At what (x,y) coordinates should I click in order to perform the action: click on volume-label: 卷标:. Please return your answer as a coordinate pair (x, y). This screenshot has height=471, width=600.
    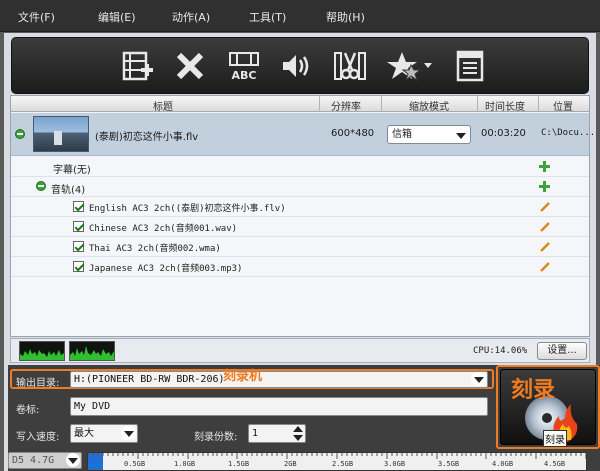
    Looking at the image, I should click on (28, 410).